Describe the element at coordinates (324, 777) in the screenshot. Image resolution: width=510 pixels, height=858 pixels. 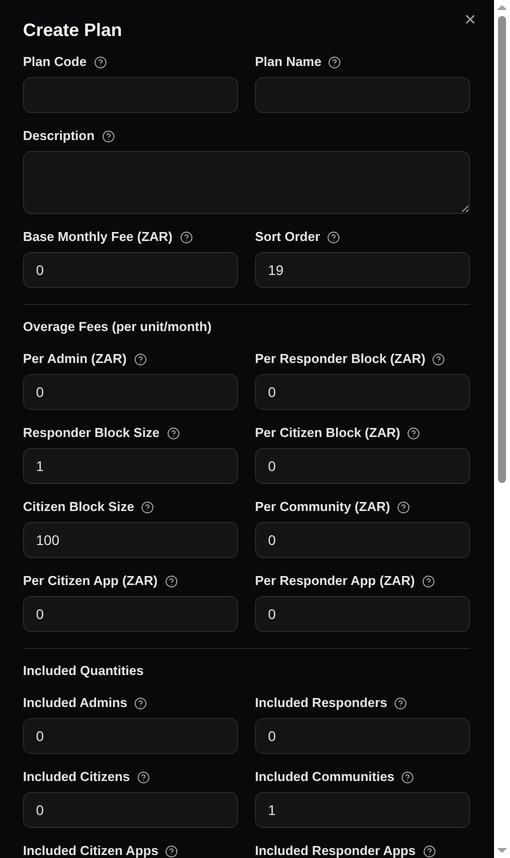
I see `field-label: Included Communities` at that location.